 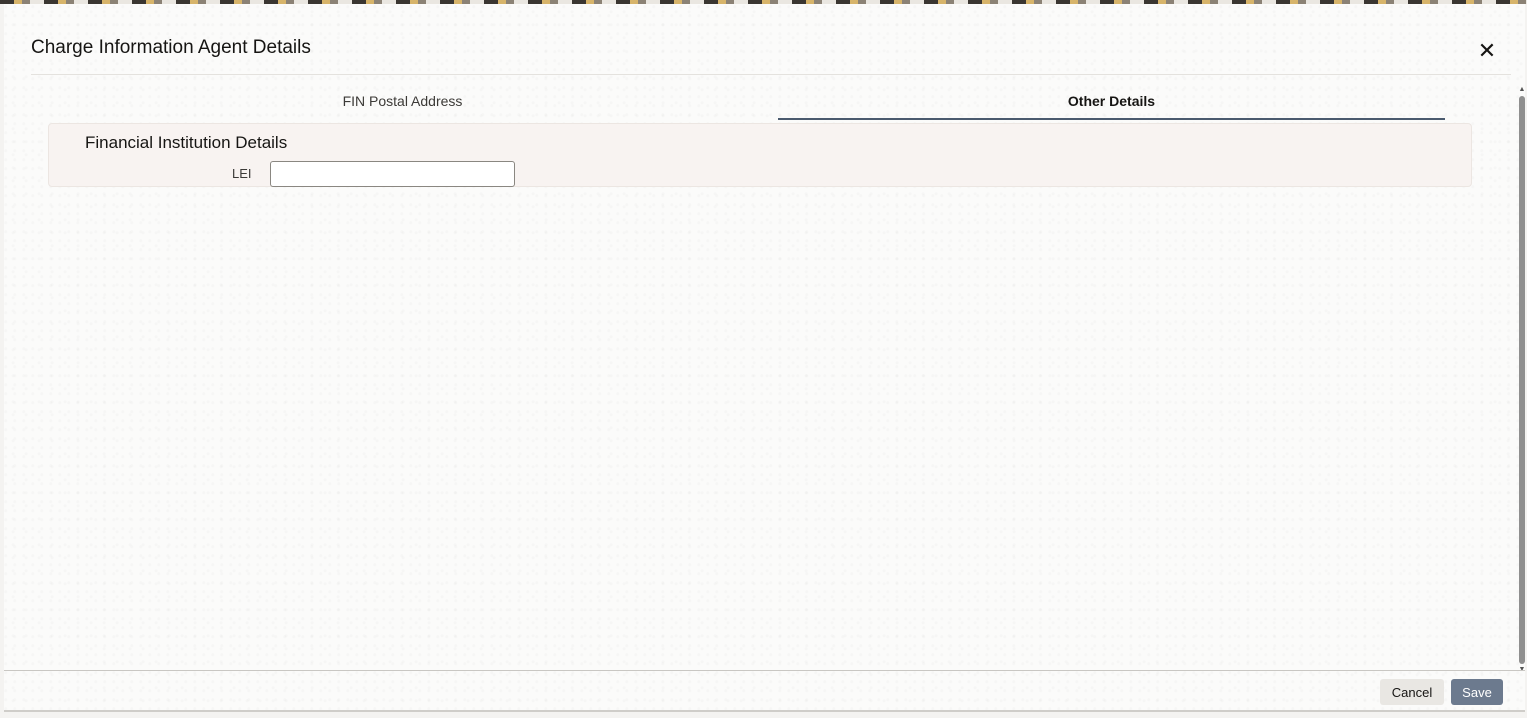 What do you see at coordinates (186, 142) in the screenshot?
I see `section-heading: Financial Institution Details` at bounding box center [186, 142].